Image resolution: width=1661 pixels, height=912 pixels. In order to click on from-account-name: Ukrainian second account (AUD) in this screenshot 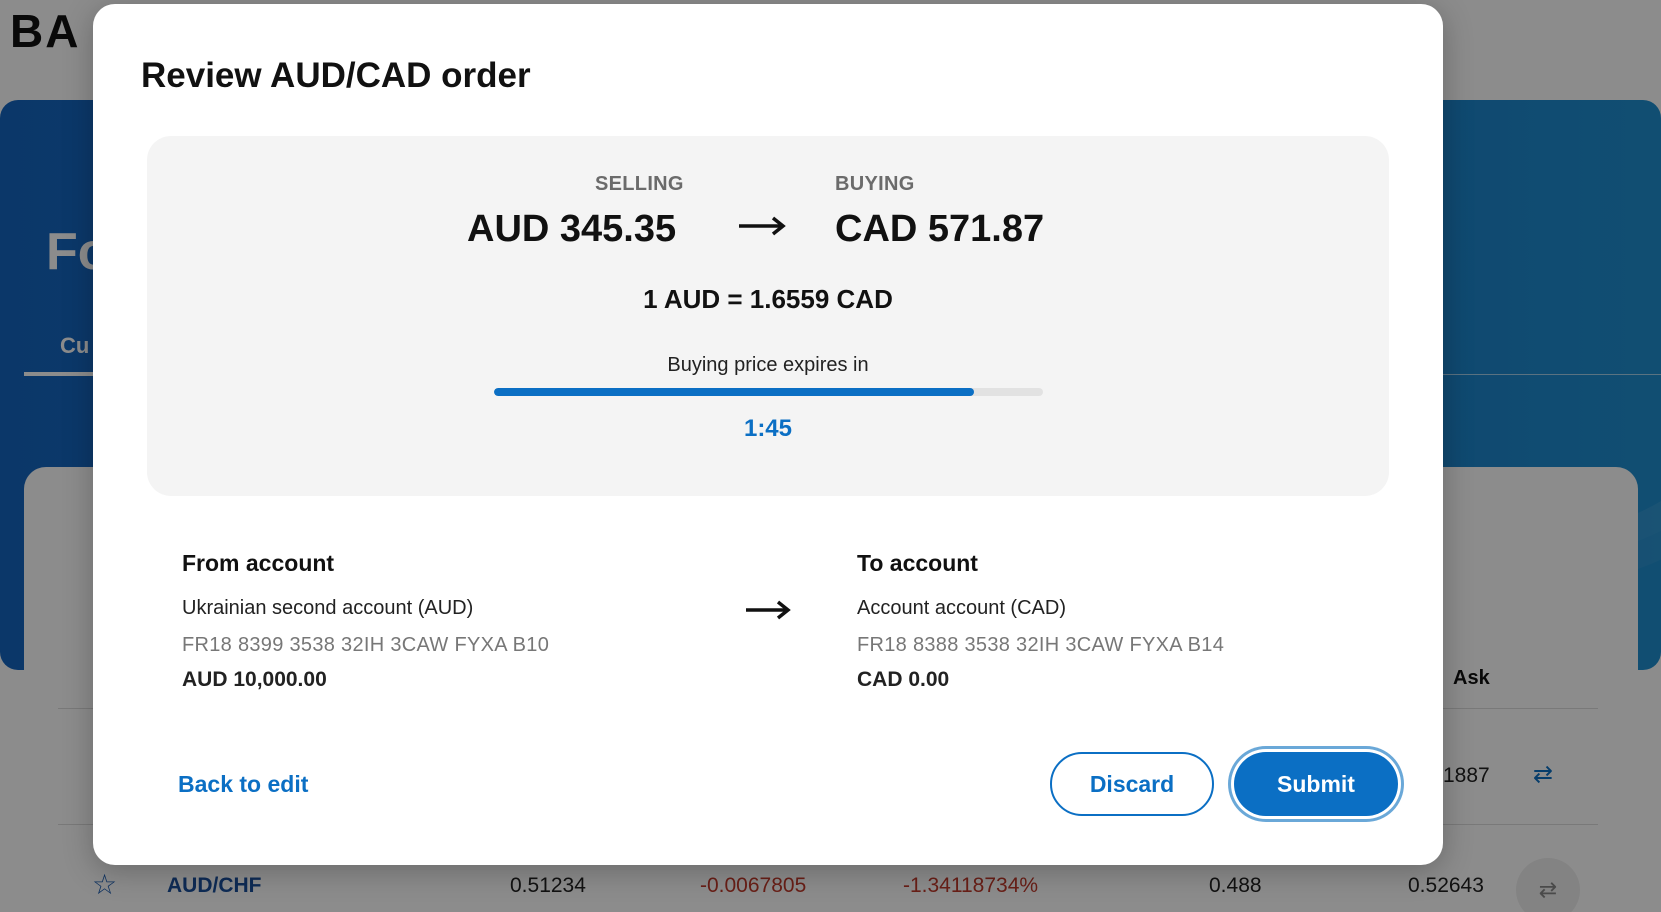, I will do `click(328, 608)`.